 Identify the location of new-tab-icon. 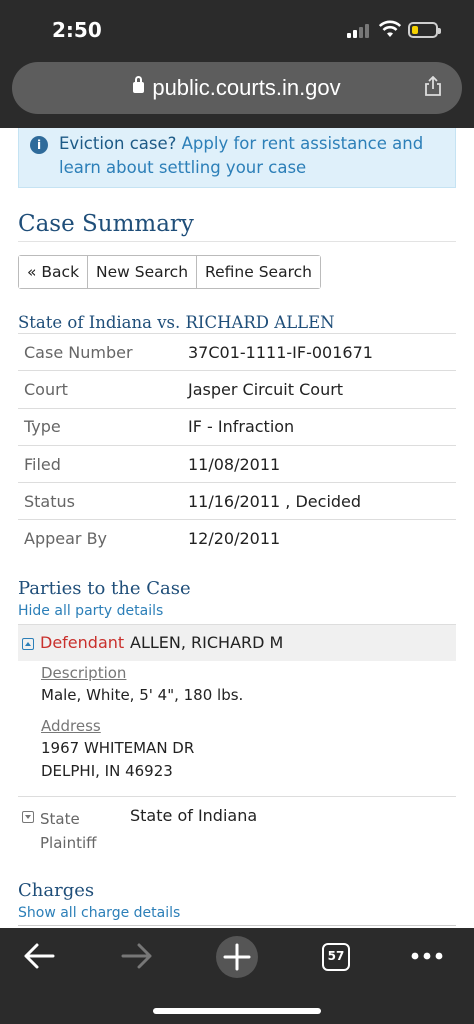
(237, 957).